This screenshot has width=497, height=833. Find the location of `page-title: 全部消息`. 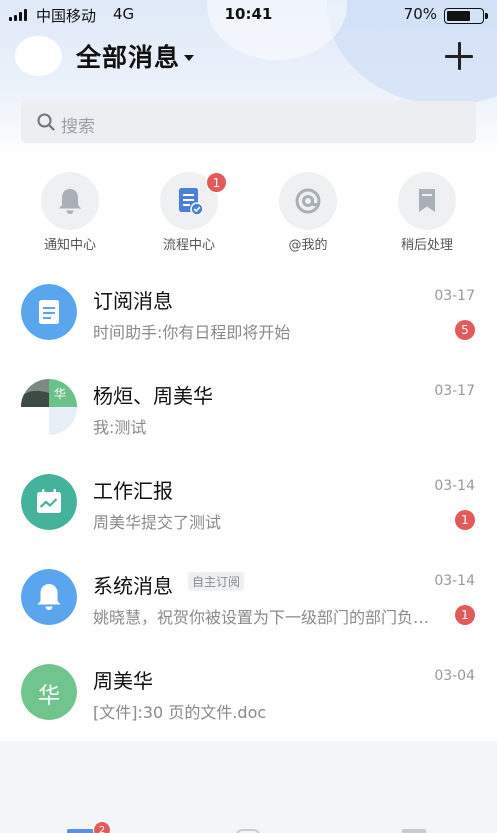

page-title: 全部消息 is located at coordinates (128, 56).